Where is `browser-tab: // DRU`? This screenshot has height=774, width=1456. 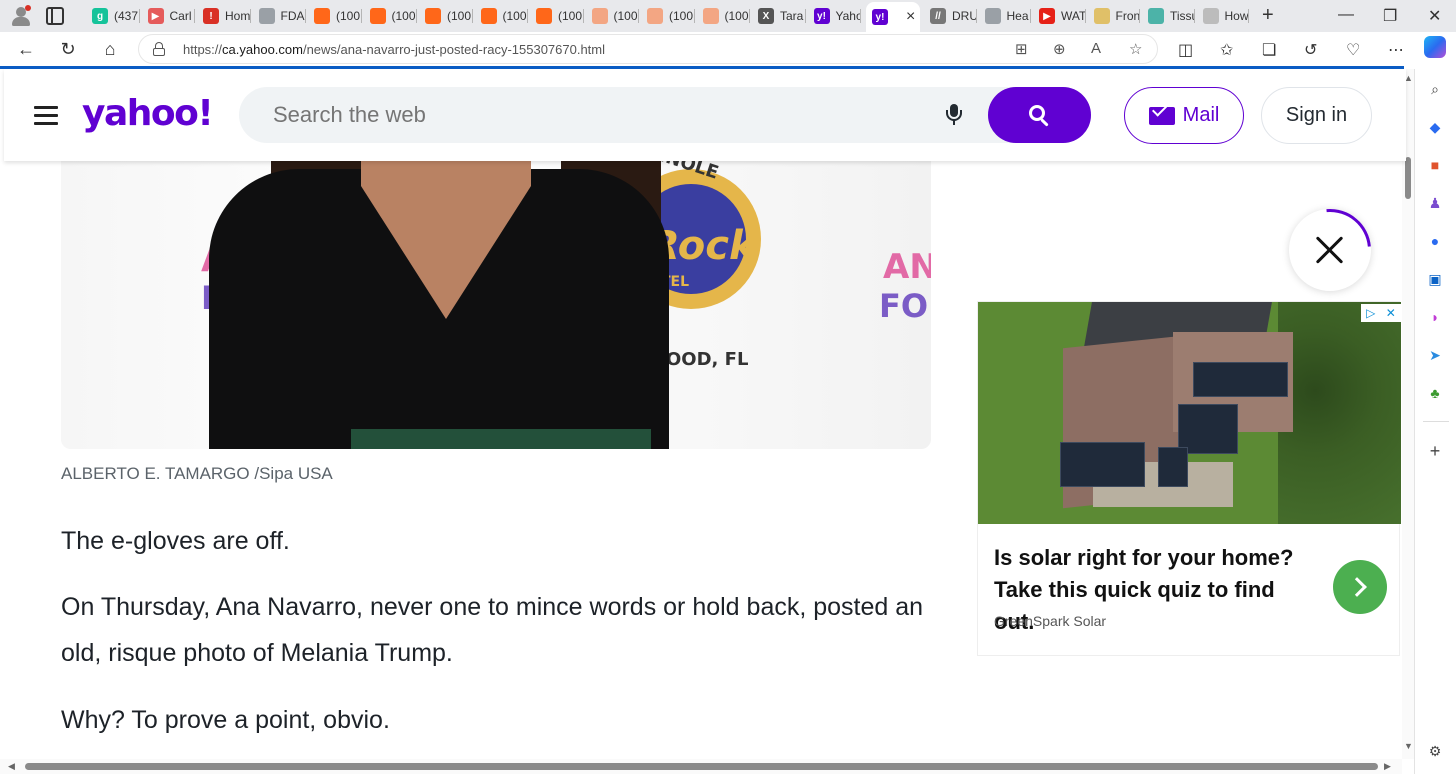
browser-tab: // DRU is located at coordinates (949, 16).